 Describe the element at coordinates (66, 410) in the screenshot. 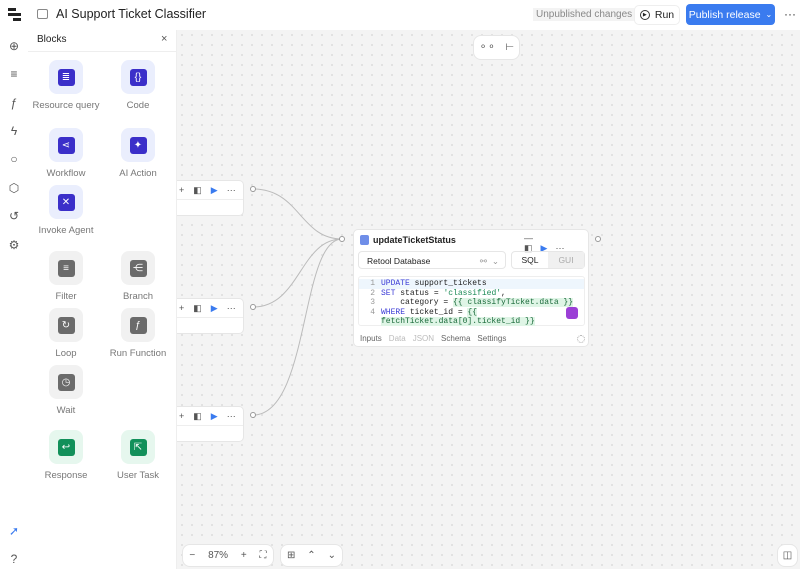

I see `block-label: Wait` at that location.